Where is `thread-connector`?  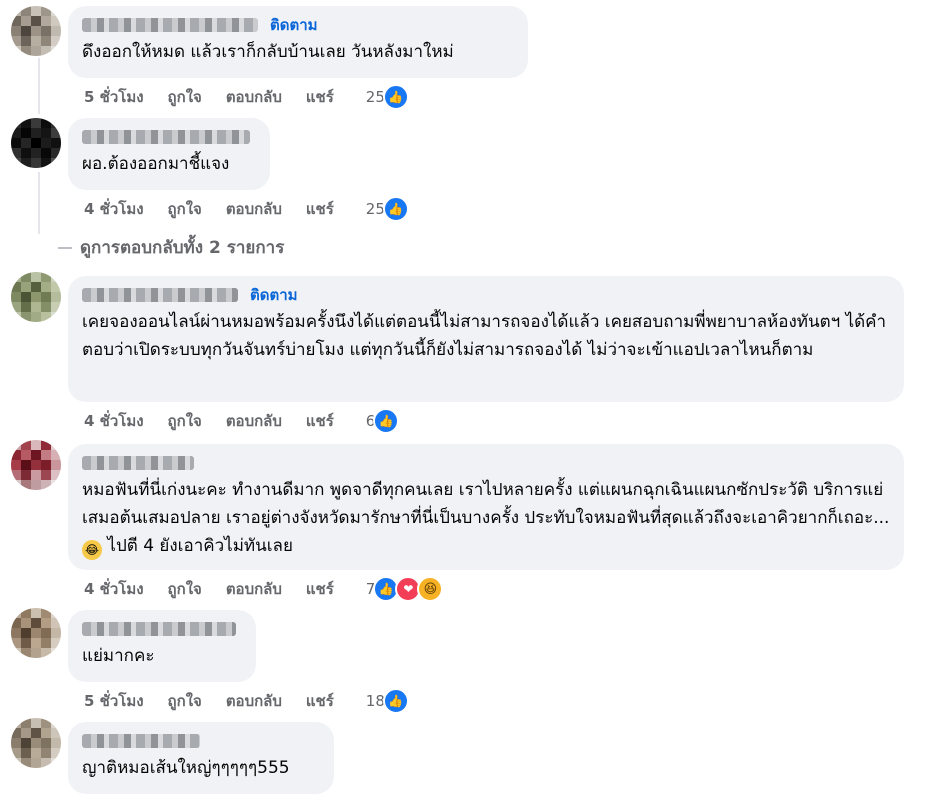 thread-connector is located at coordinates (65, 247).